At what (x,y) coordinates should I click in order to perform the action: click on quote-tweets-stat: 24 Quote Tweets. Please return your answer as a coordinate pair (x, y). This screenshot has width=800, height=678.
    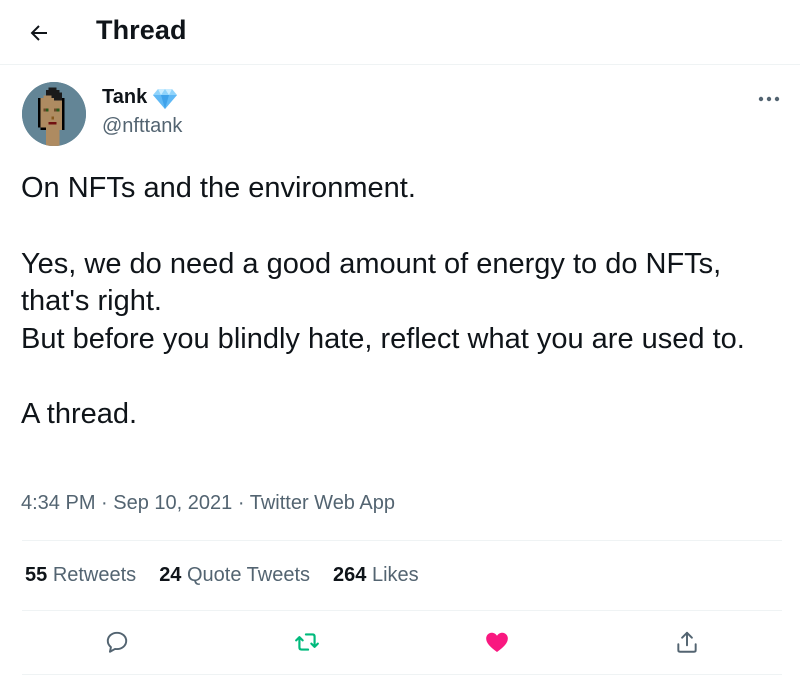
    Looking at the image, I should click on (234, 575).